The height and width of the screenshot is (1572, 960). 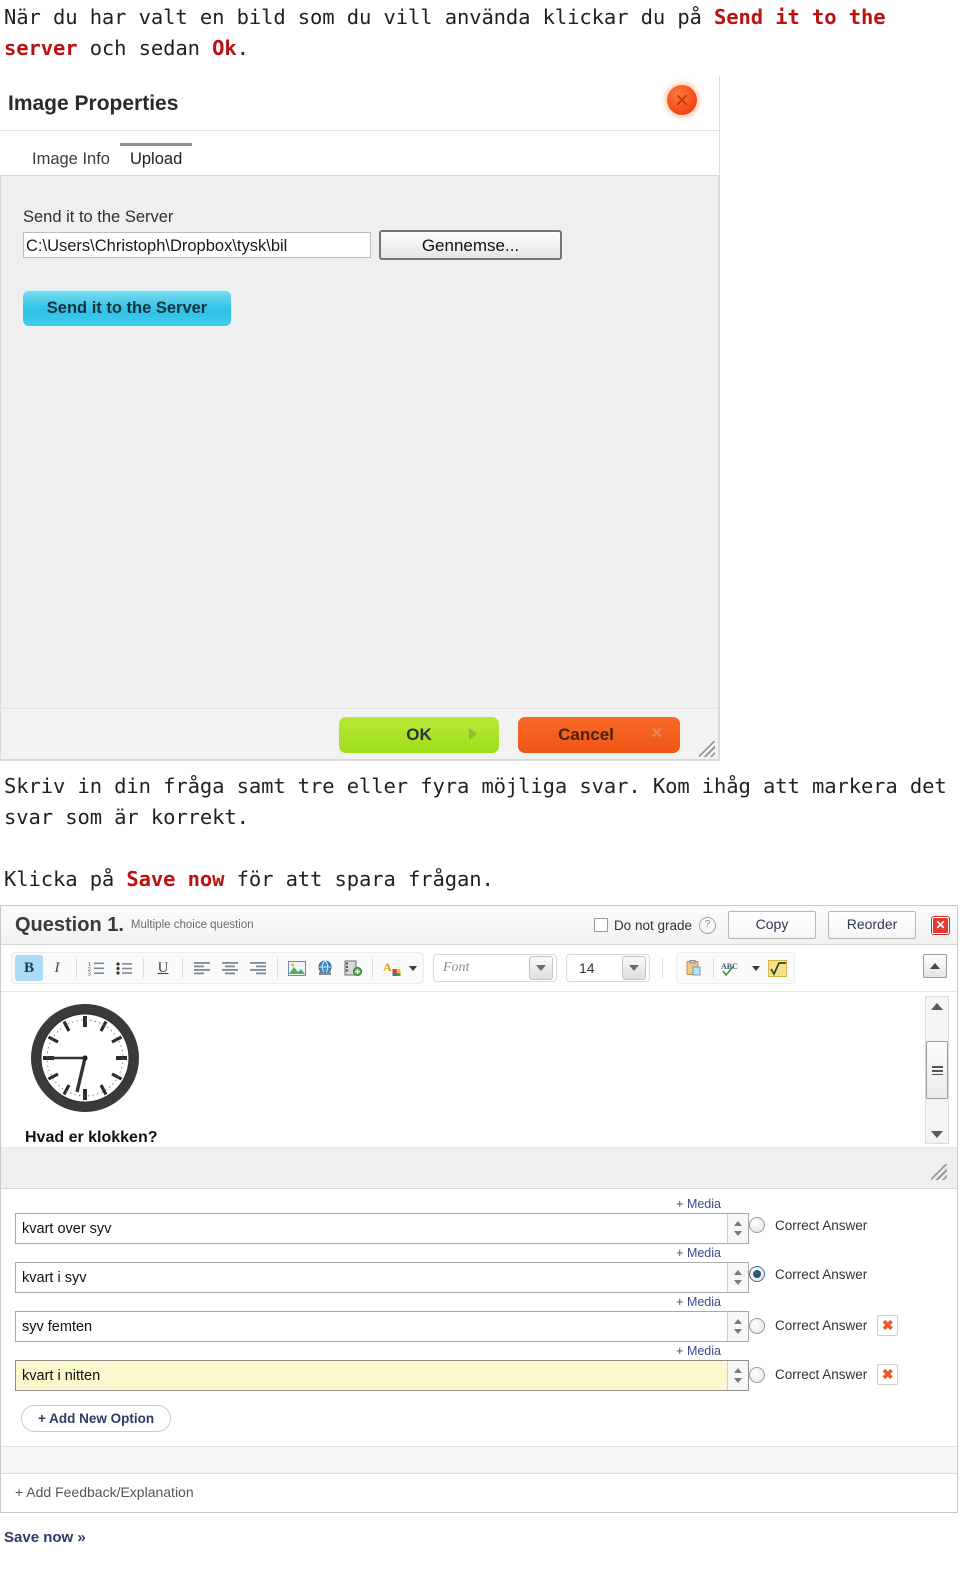 What do you see at coordinates (599, 735) in the screenshot?
I see `cancel-button: Cancel ✕` at bounding box center [599, 735].